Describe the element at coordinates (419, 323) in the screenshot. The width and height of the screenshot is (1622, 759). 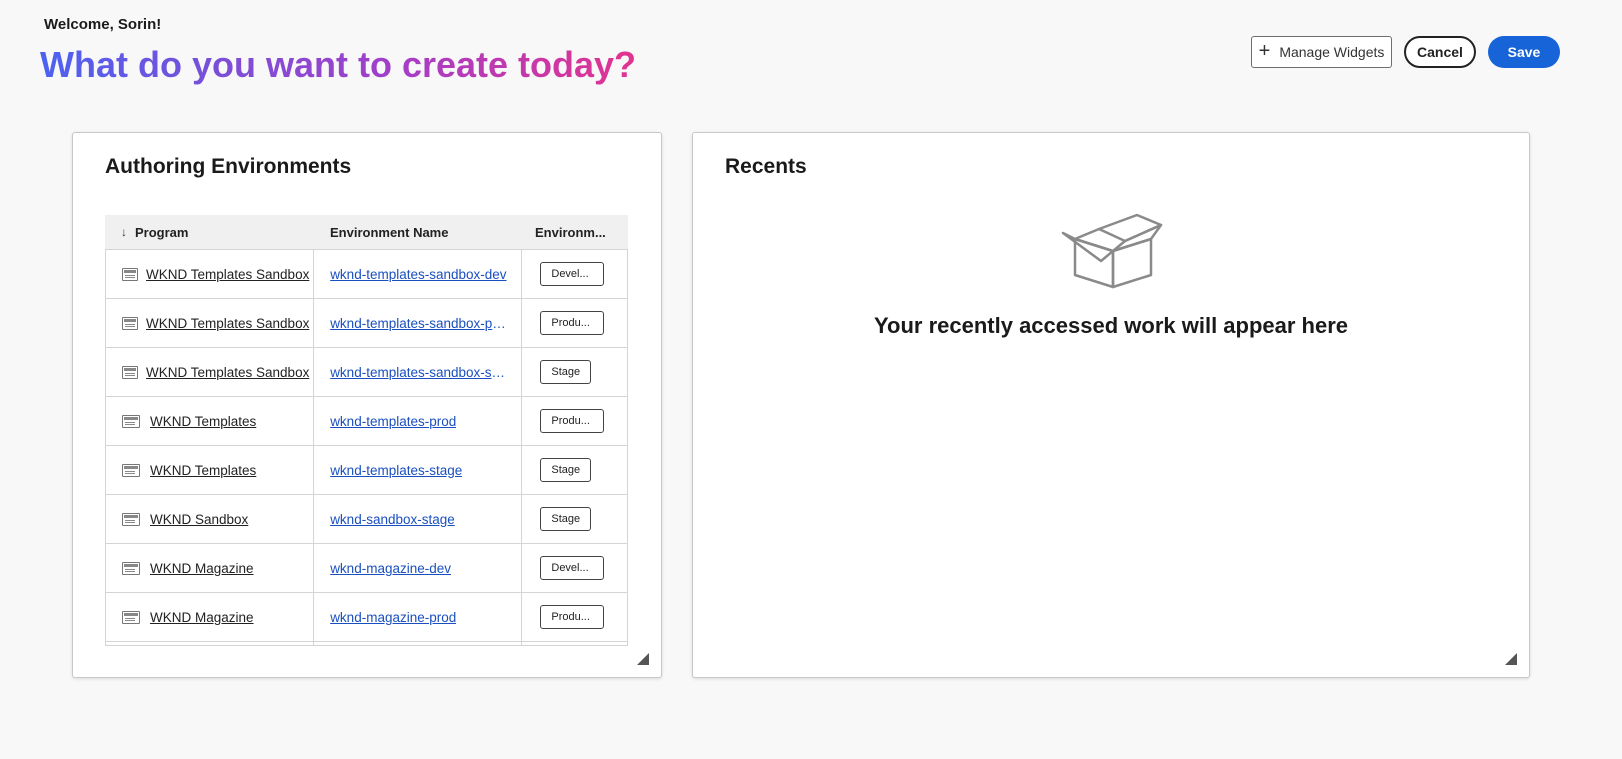
I see `environment-link: wknd-templates-sandbox-prod` at that location.